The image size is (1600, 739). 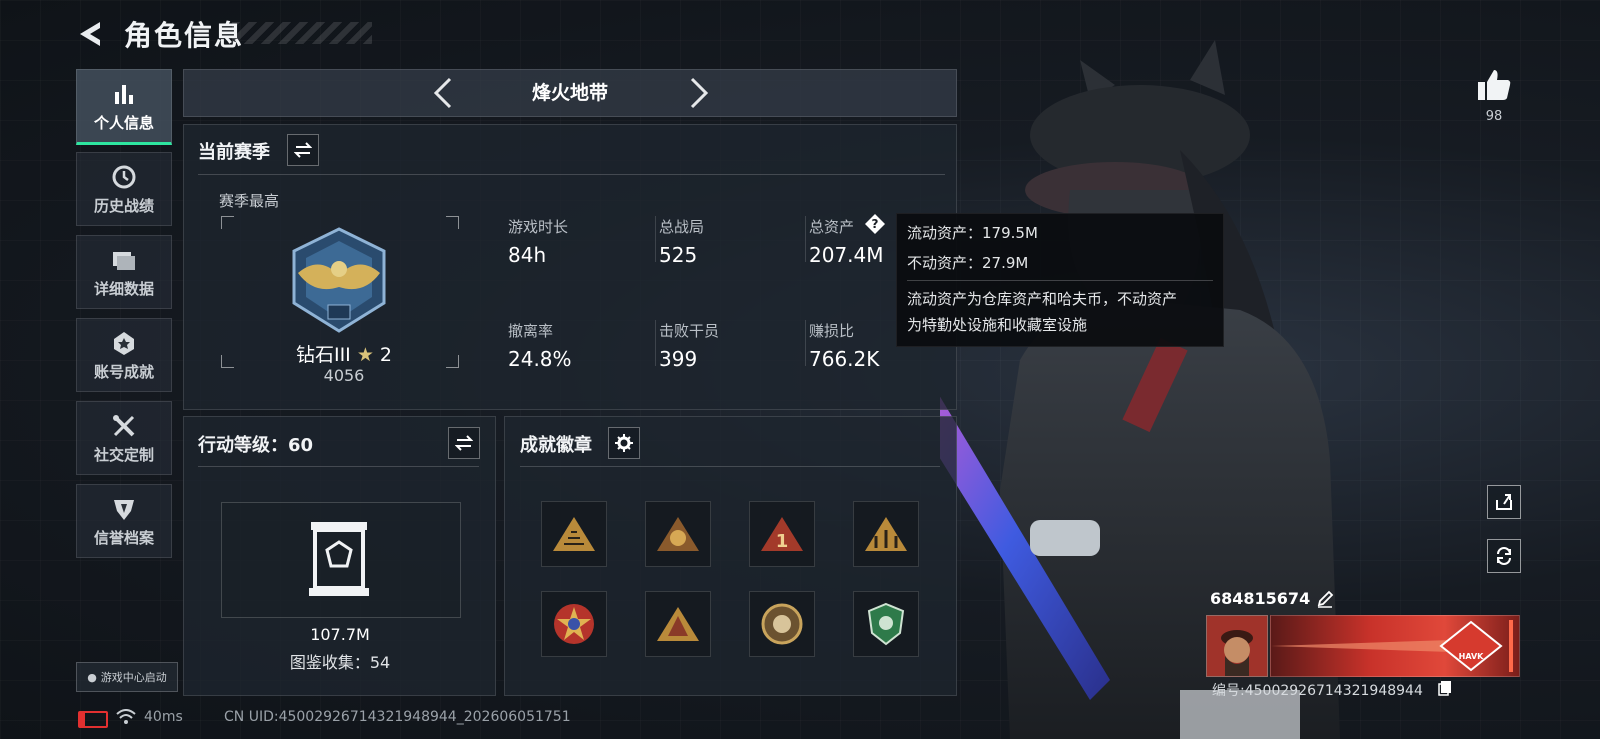 What do you see at coordinates (730, 466) in the screenshot?
I see `badges-divider` at bounding box center [730, 466].